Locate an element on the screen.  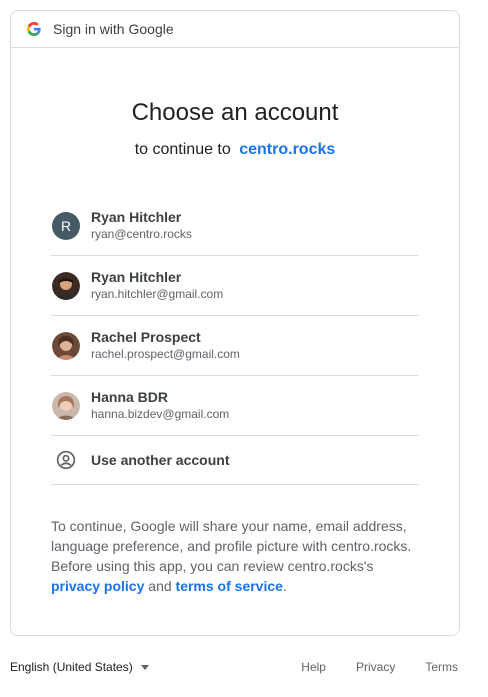
account-name: Rachel Prospect is located at coordinates (146, 337).